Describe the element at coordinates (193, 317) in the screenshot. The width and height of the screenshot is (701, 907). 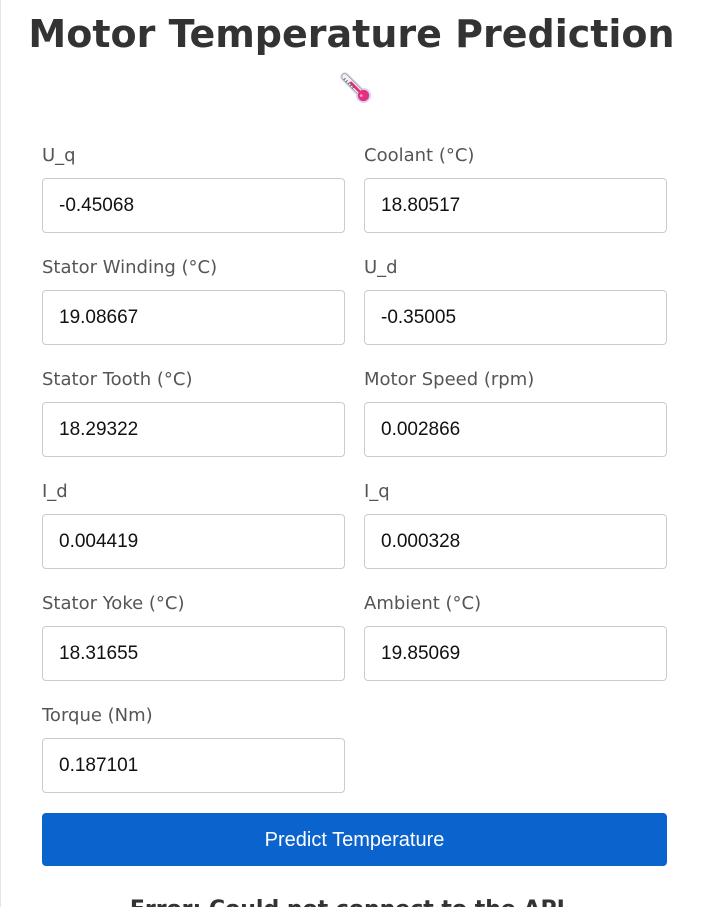
I see `stator-winding-input` at that location.